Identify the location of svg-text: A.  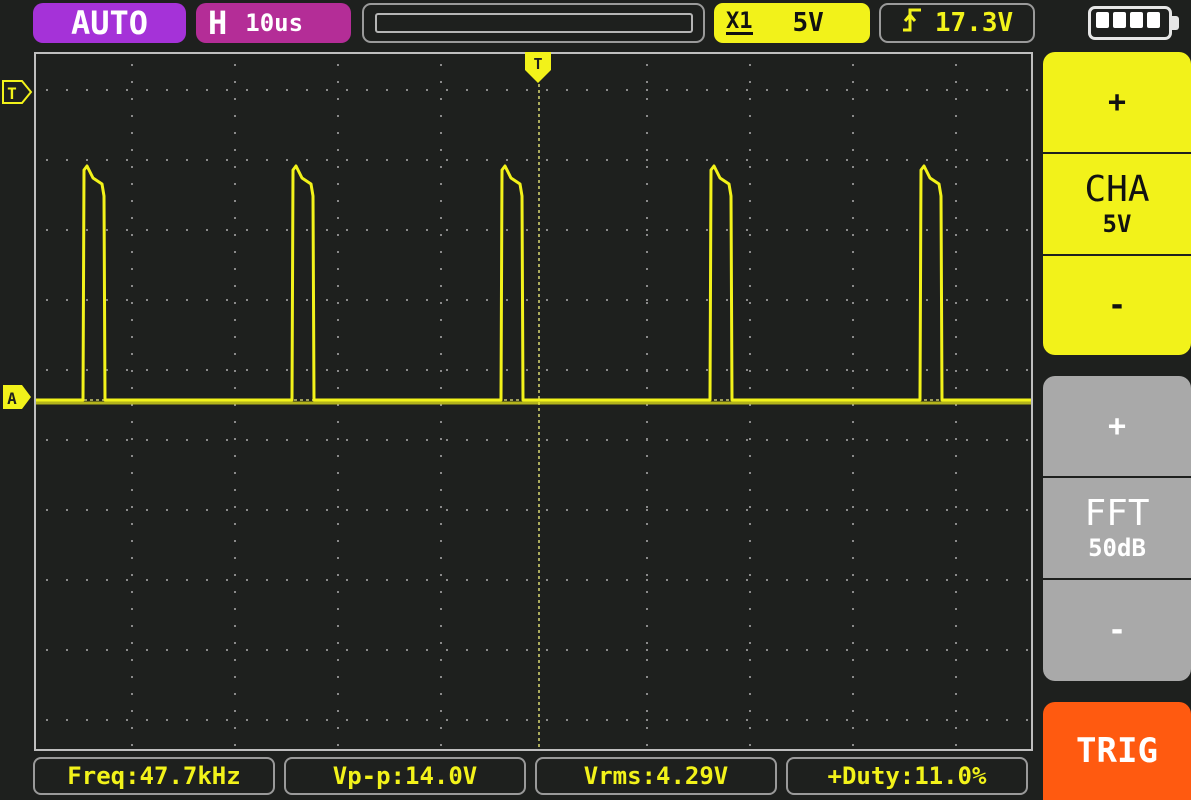
(12, 398).